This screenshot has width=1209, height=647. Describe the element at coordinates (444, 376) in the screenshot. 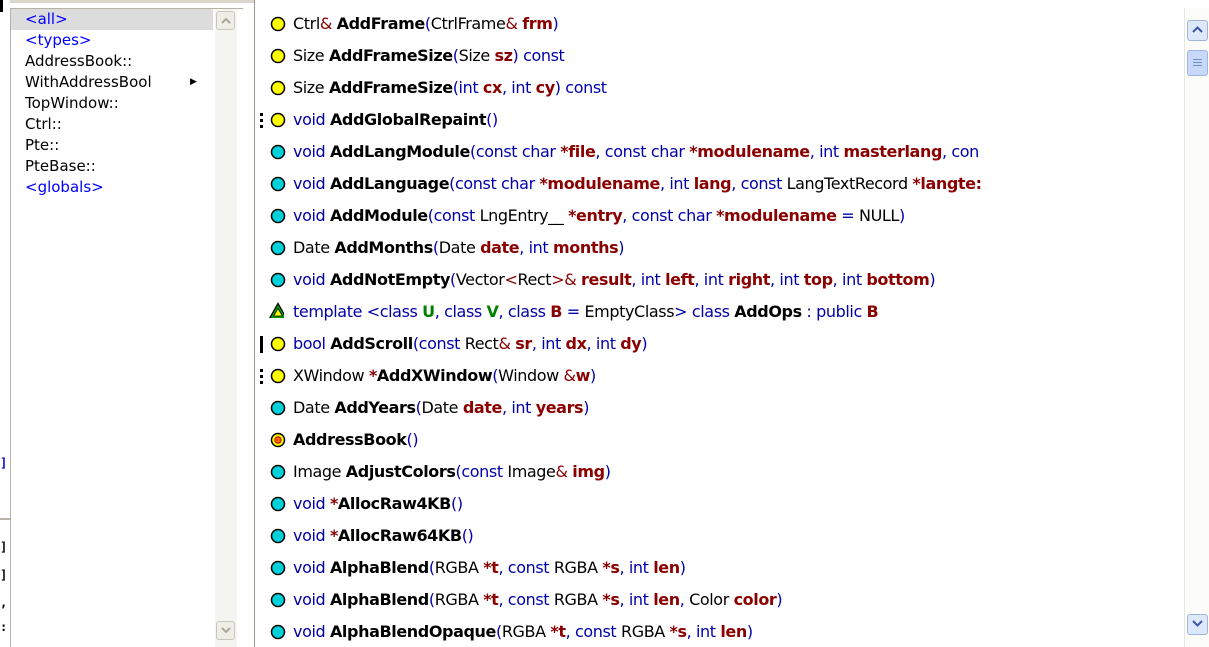

I see `member-signature: XWindow *AddXWindow(Window &w)` at that location.